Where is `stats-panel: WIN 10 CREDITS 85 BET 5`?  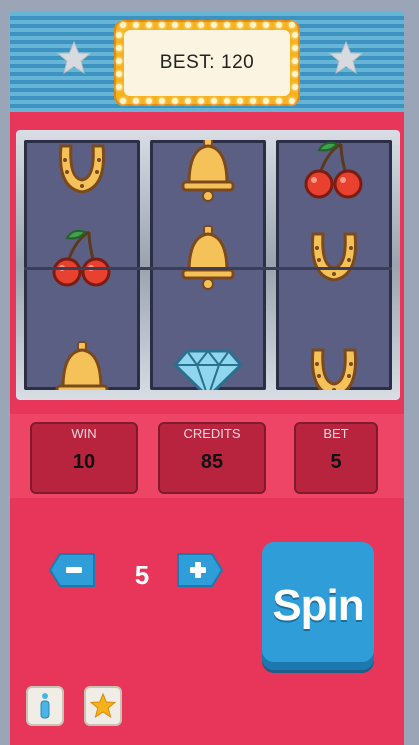
stats-panel: WIN 10 CREDITS 85 BET 5 is located at coordinates (207, 456).